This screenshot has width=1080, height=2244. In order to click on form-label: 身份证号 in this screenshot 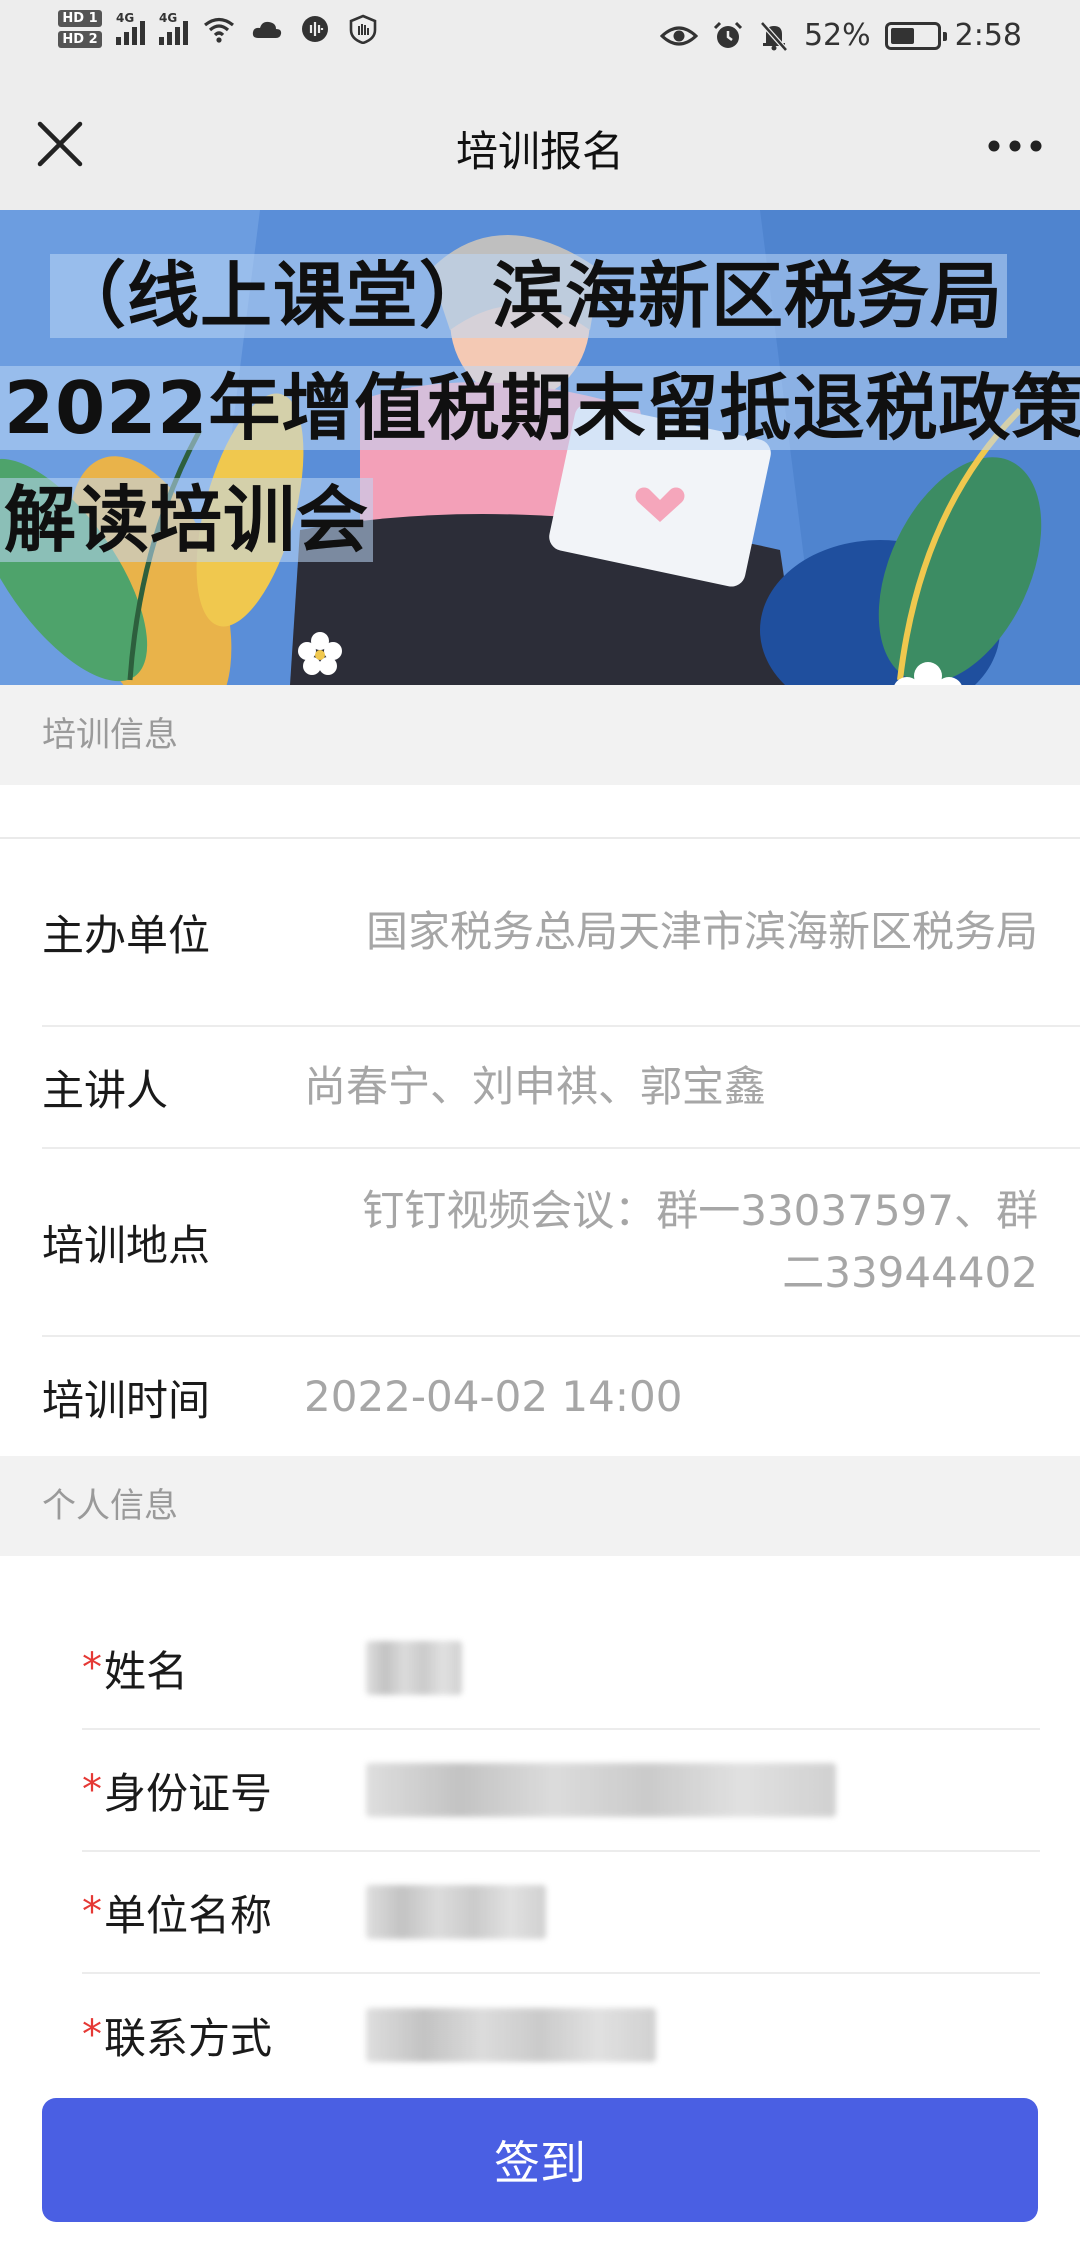, I will do `click(188, 1793)`.